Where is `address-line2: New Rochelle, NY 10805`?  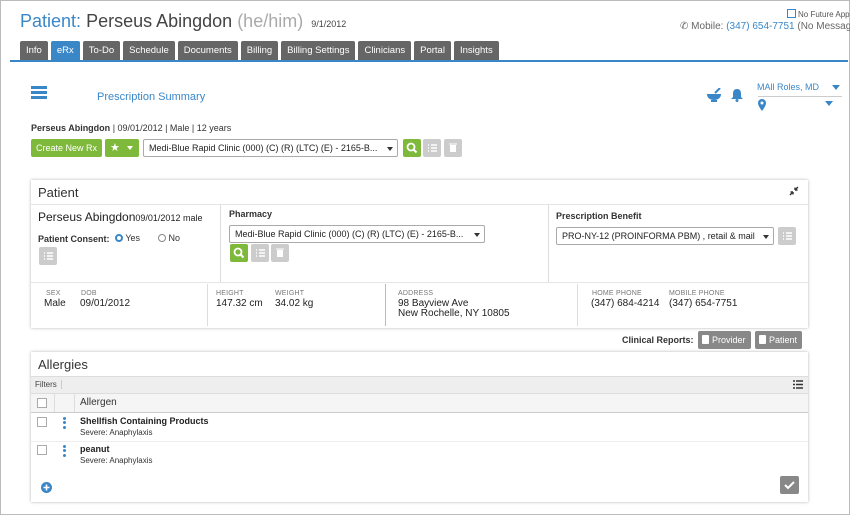 address-line2: New Rochelle, NY 10805 is located at coordinates (454, 313).